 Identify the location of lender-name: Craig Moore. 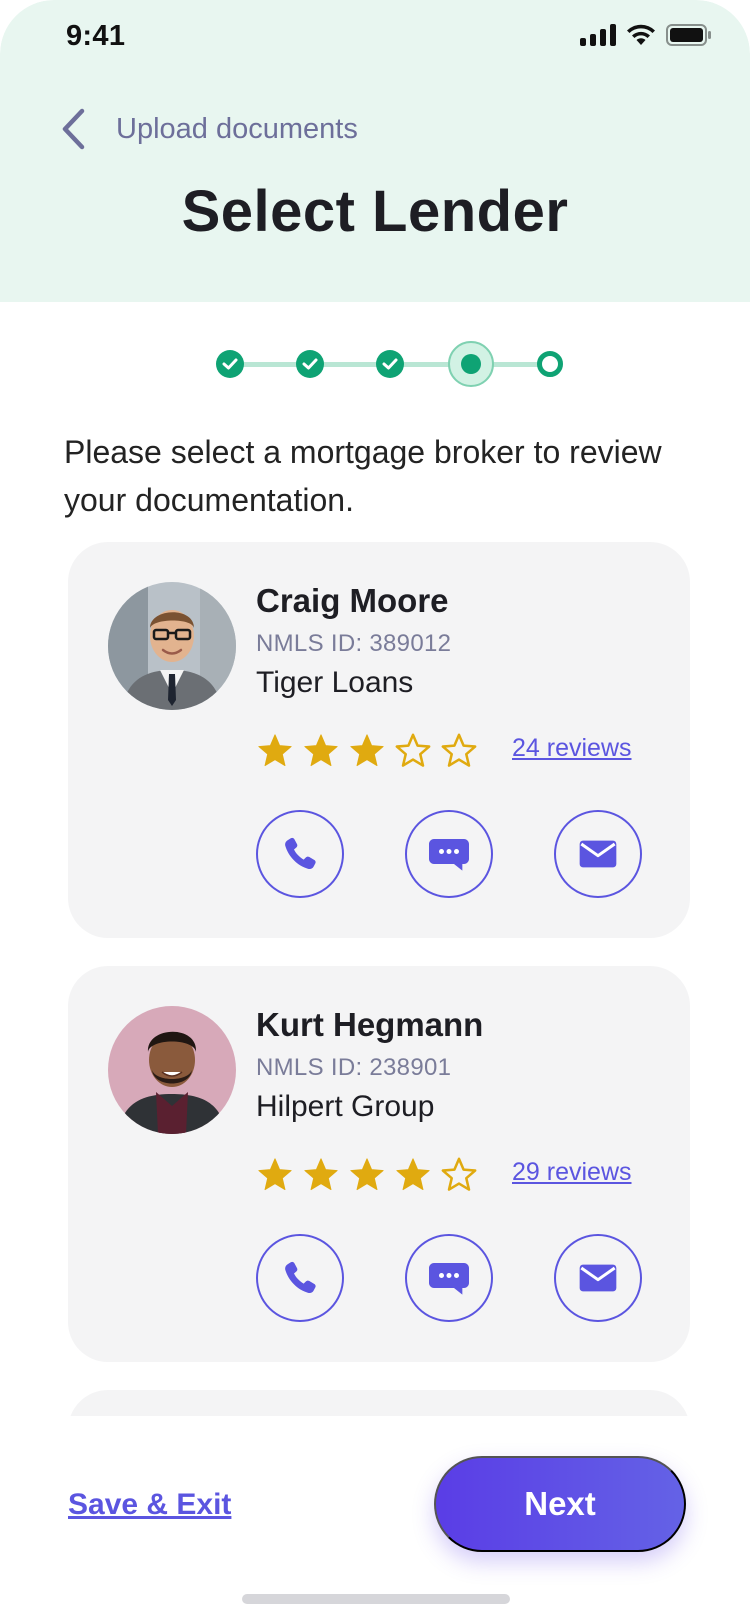
(352, 600).